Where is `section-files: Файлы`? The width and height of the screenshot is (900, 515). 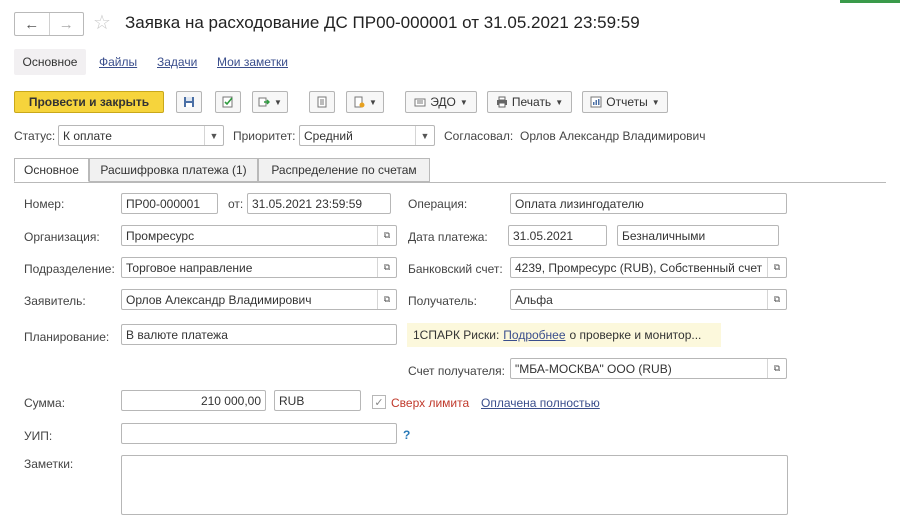
section-files: Файлы is located at coordinates (118, 62).